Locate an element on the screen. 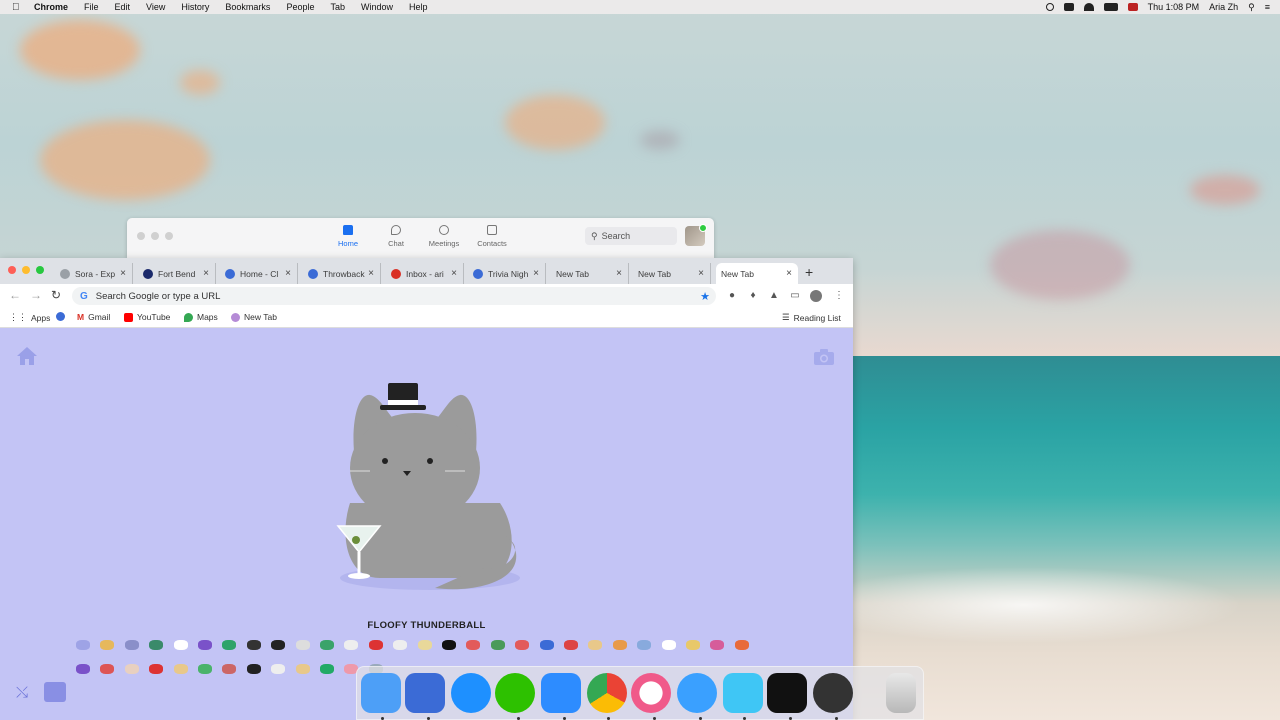  extension-person-icon: ▲ is located at coordinates (774, 296).